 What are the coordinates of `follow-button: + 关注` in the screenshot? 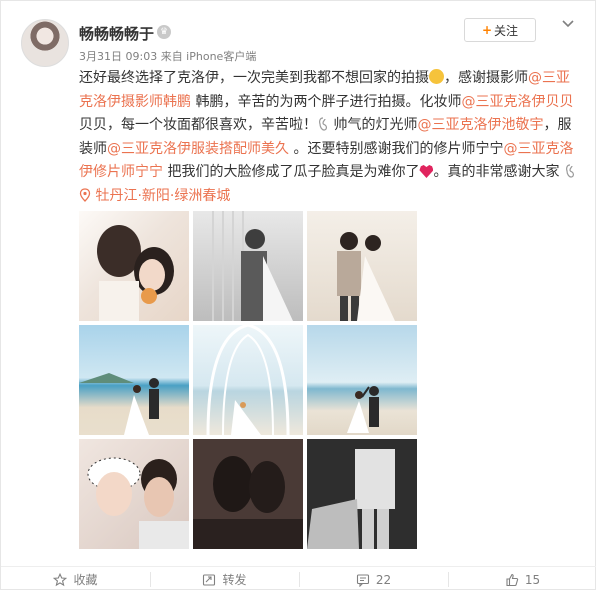 It's located at (500, 30).